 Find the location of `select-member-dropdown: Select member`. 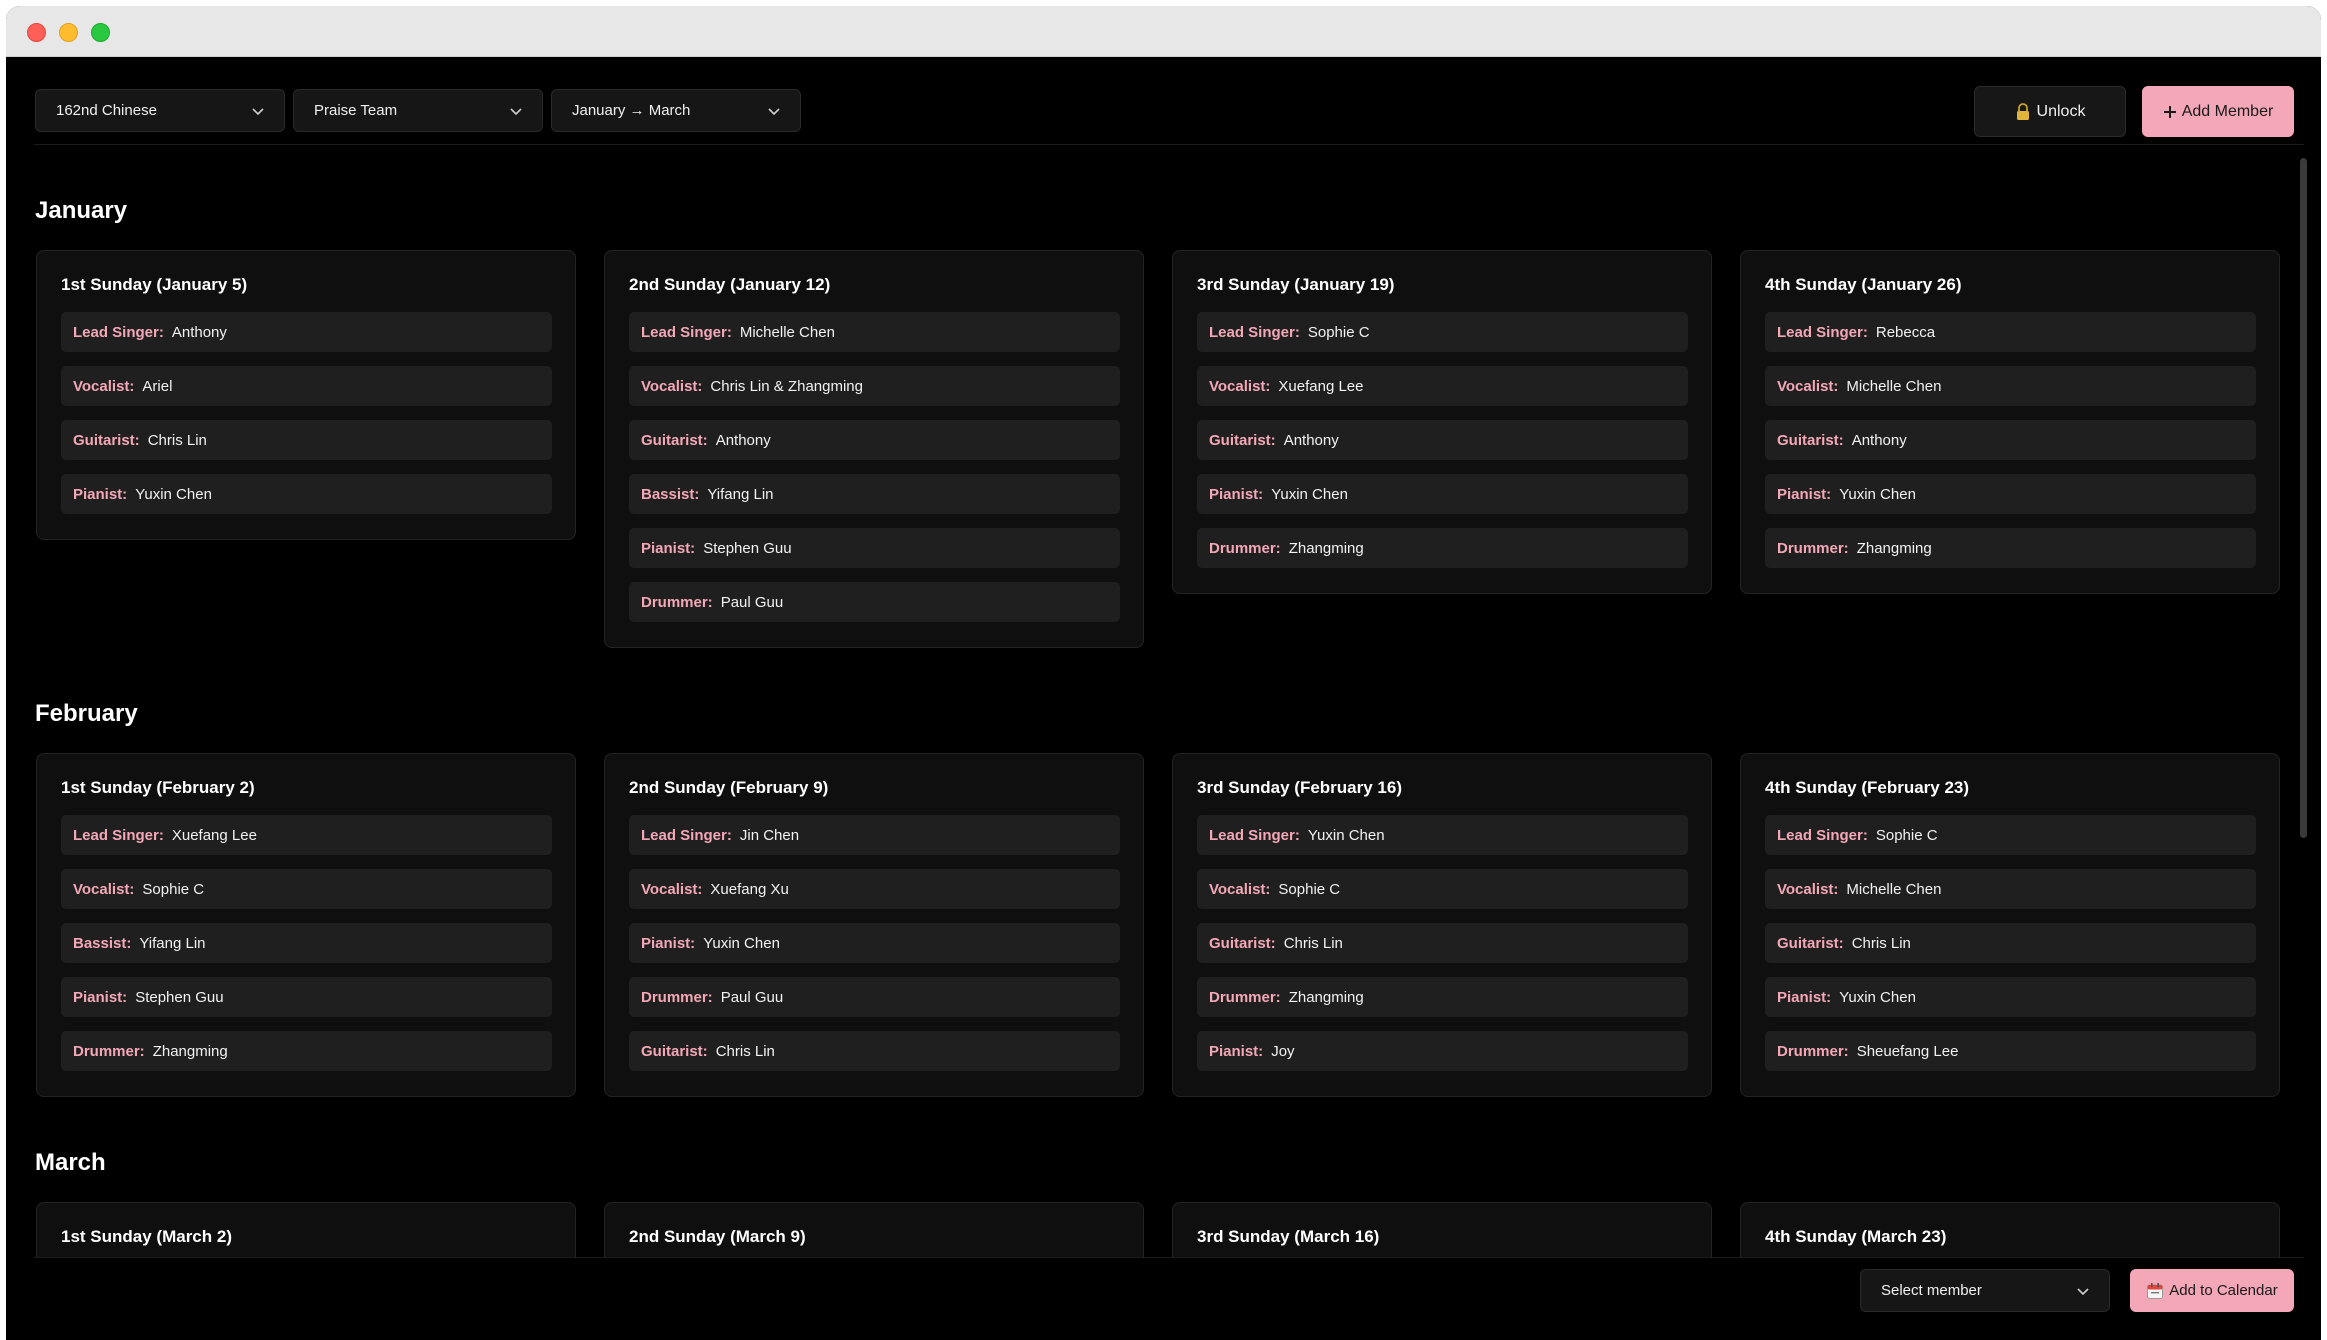

select-member-dropdown: Select member is located at coordinates (1985, 1290).